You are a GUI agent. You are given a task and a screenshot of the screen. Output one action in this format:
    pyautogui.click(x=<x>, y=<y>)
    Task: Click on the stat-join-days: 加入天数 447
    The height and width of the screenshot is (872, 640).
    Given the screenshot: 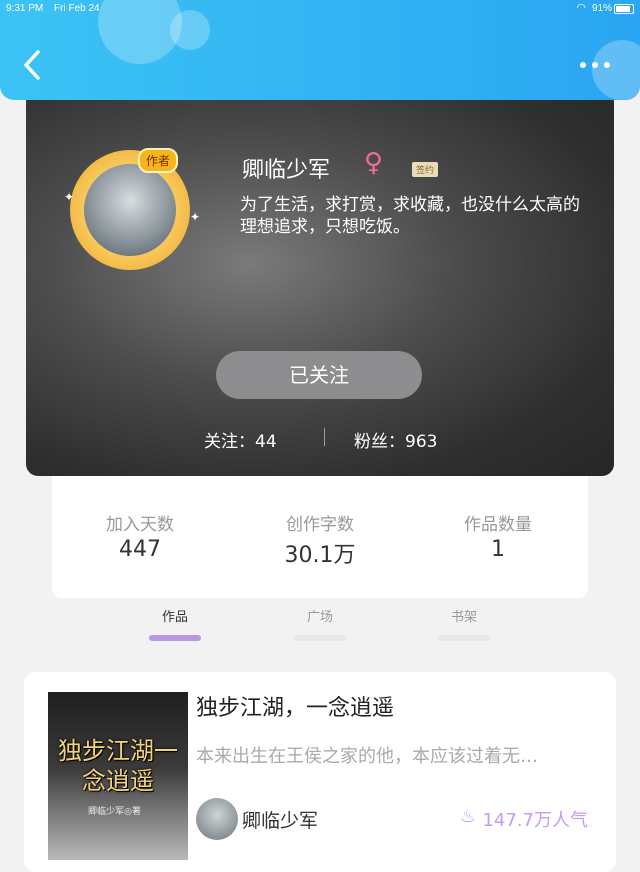 What is the action you would take?
    pyautogui.click(x=140, y=536)
    